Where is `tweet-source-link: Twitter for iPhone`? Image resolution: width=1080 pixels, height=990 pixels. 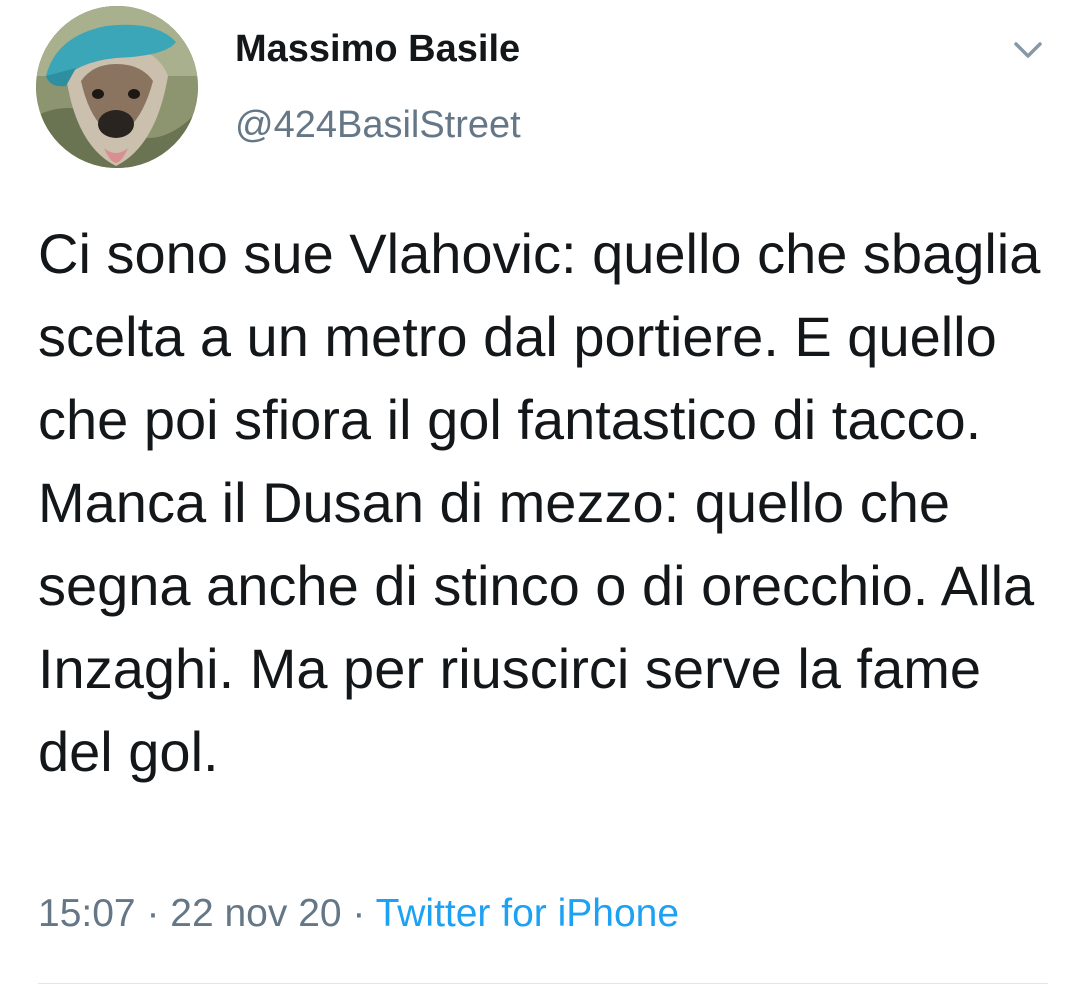 tweet-source-link: Twitter for iPhone is located at coordinates (527, 913).